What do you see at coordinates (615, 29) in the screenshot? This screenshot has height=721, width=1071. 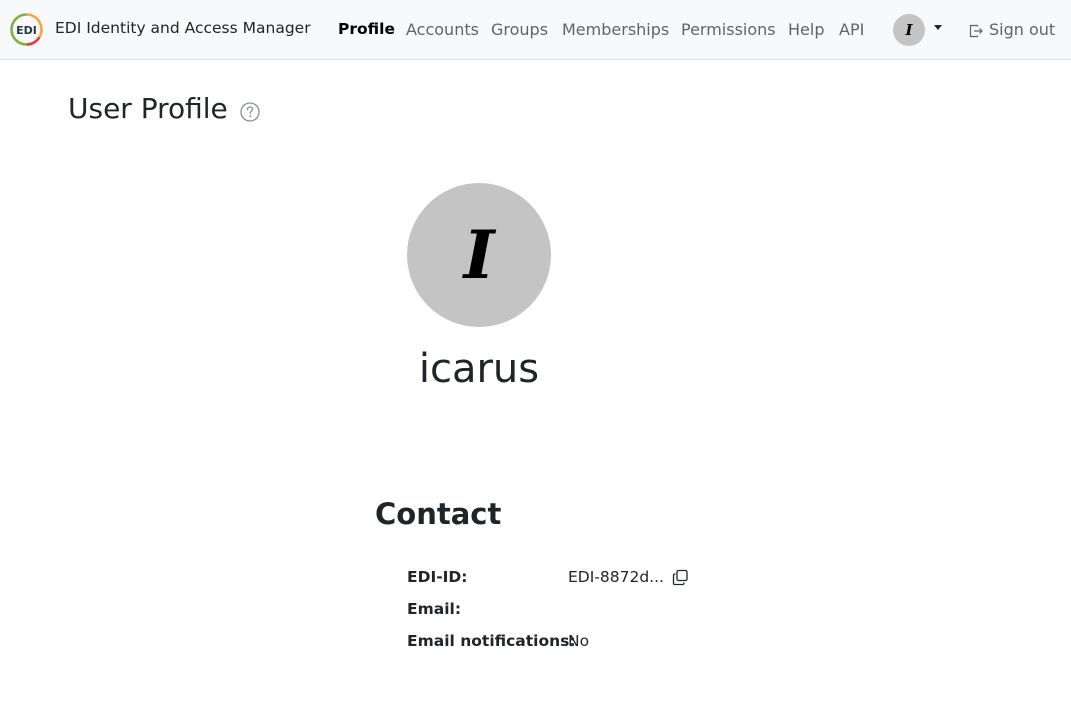 I see `nav-memberships: Memberships` at bounding box center [615, 29].